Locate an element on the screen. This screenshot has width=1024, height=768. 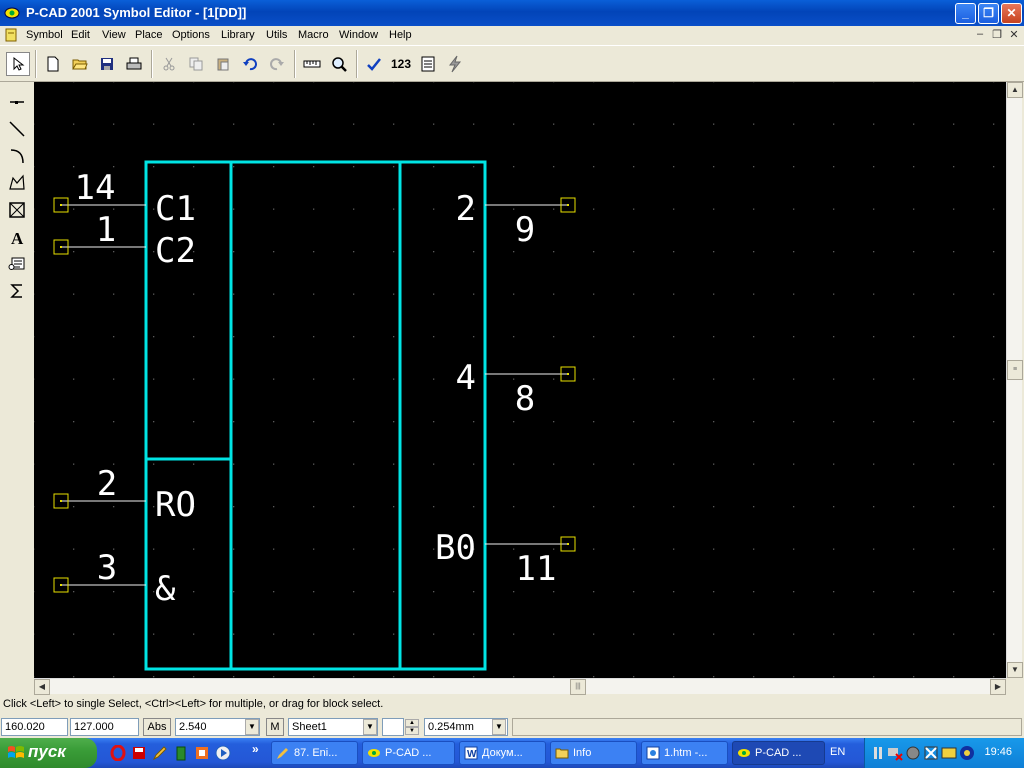
menu-library: Library is located at coordinates (238, 35).